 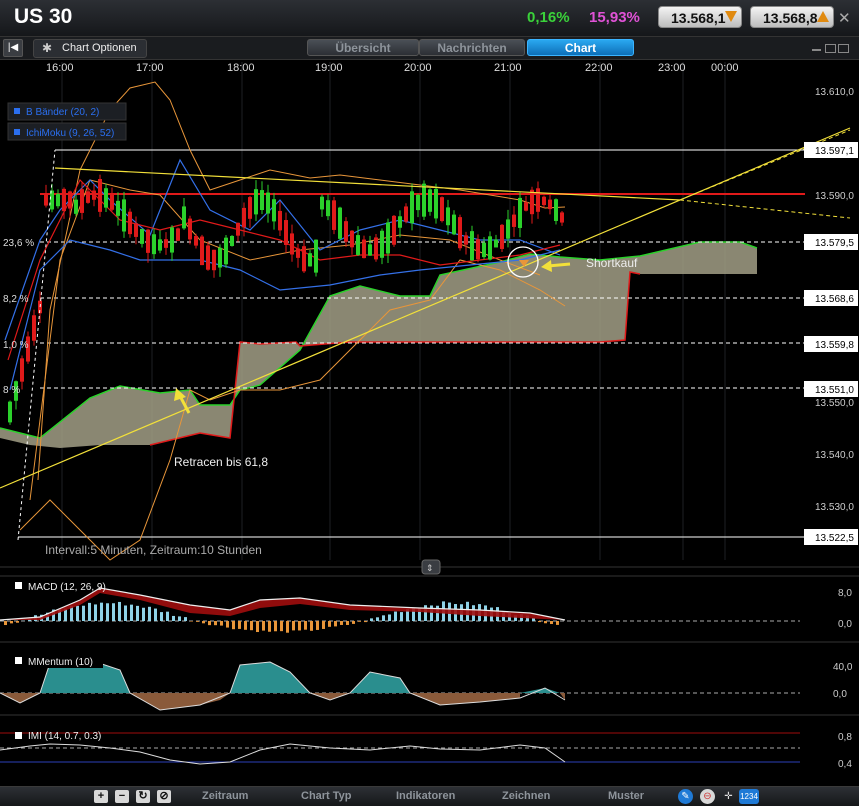 What do you see at coordinates (626, 796) in the screenshot?
I see `menu-patterns: Muster` at bounding box center [626, 796].